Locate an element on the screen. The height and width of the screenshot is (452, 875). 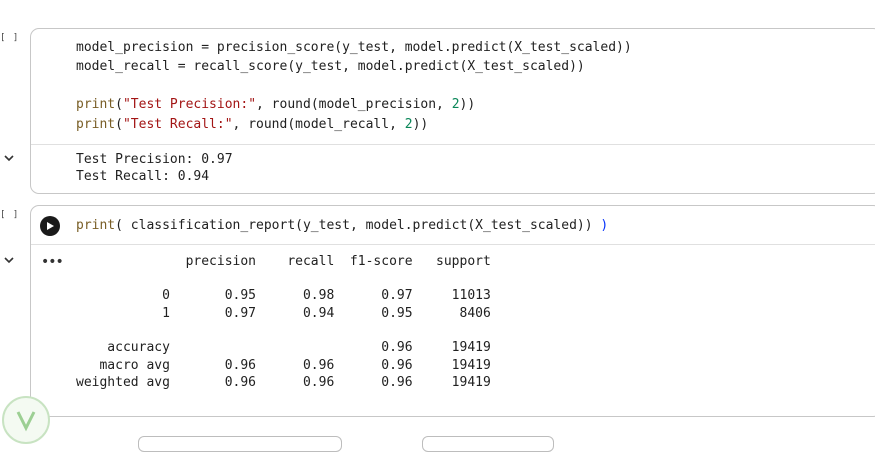
run-cell-button is located at coordinates (50, 226).